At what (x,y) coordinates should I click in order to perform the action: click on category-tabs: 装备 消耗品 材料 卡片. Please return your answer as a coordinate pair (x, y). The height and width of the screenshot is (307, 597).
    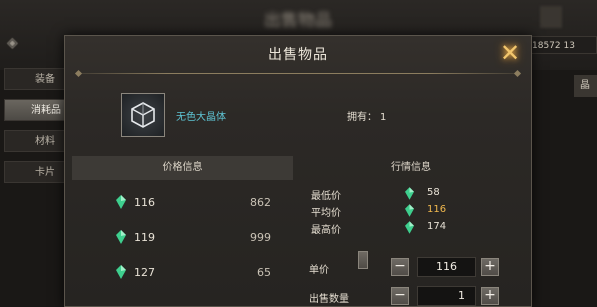
    Looking at the image, I should click on (35, 130).